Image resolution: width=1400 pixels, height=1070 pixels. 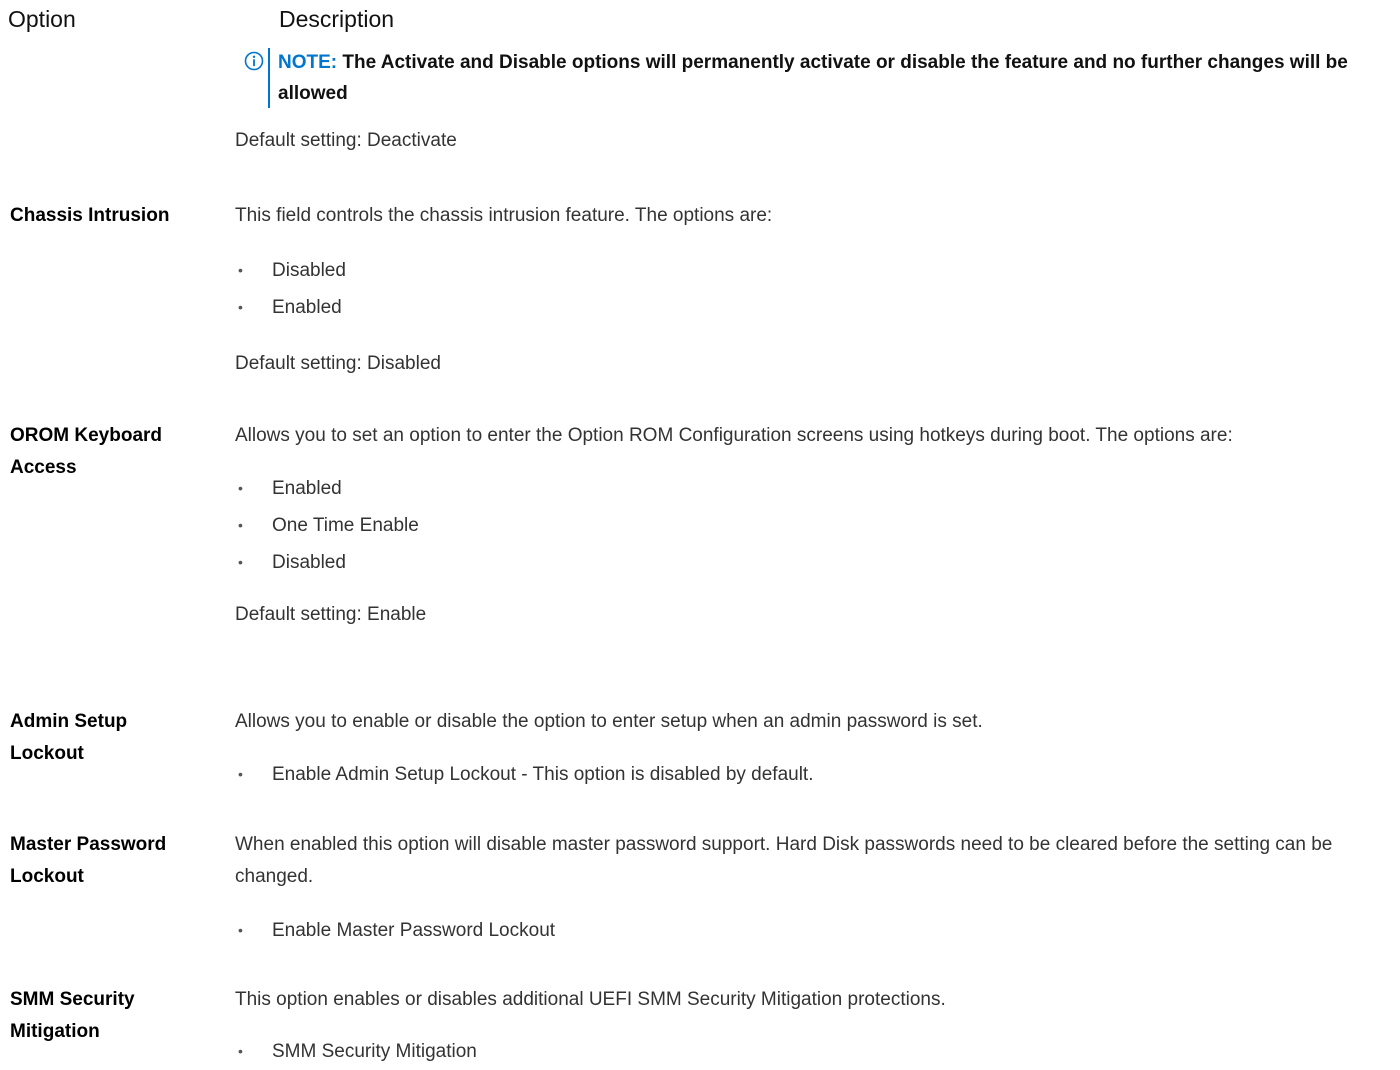 What do you see at coordinates (88, 860) in the screenshot?
I see `option-name: Master Password Lockout` at bounding box center [88, 860].